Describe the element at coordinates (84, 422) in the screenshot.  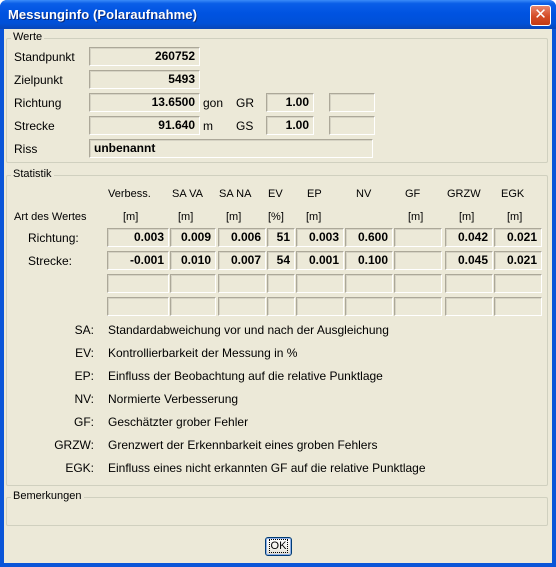
I see `legend-key: GF:` at that location.